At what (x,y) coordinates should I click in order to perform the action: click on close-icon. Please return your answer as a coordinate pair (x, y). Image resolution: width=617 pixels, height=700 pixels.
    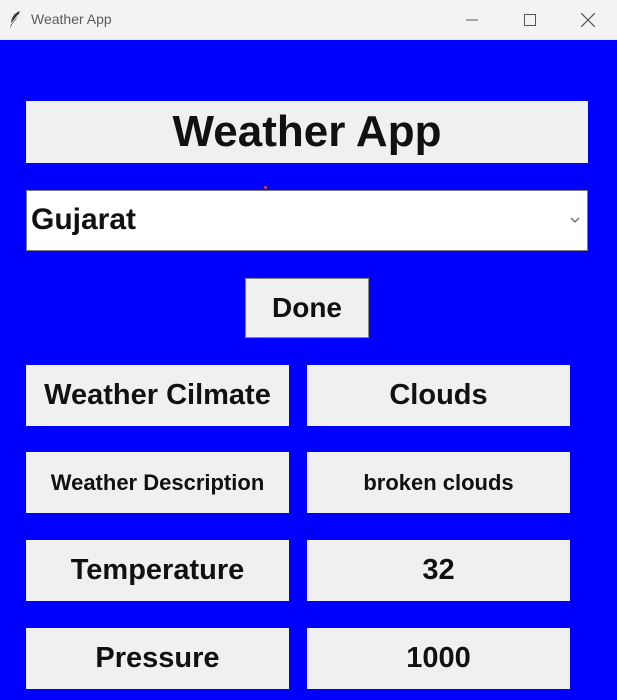
    Looking at the image, I should click on (588, 20).